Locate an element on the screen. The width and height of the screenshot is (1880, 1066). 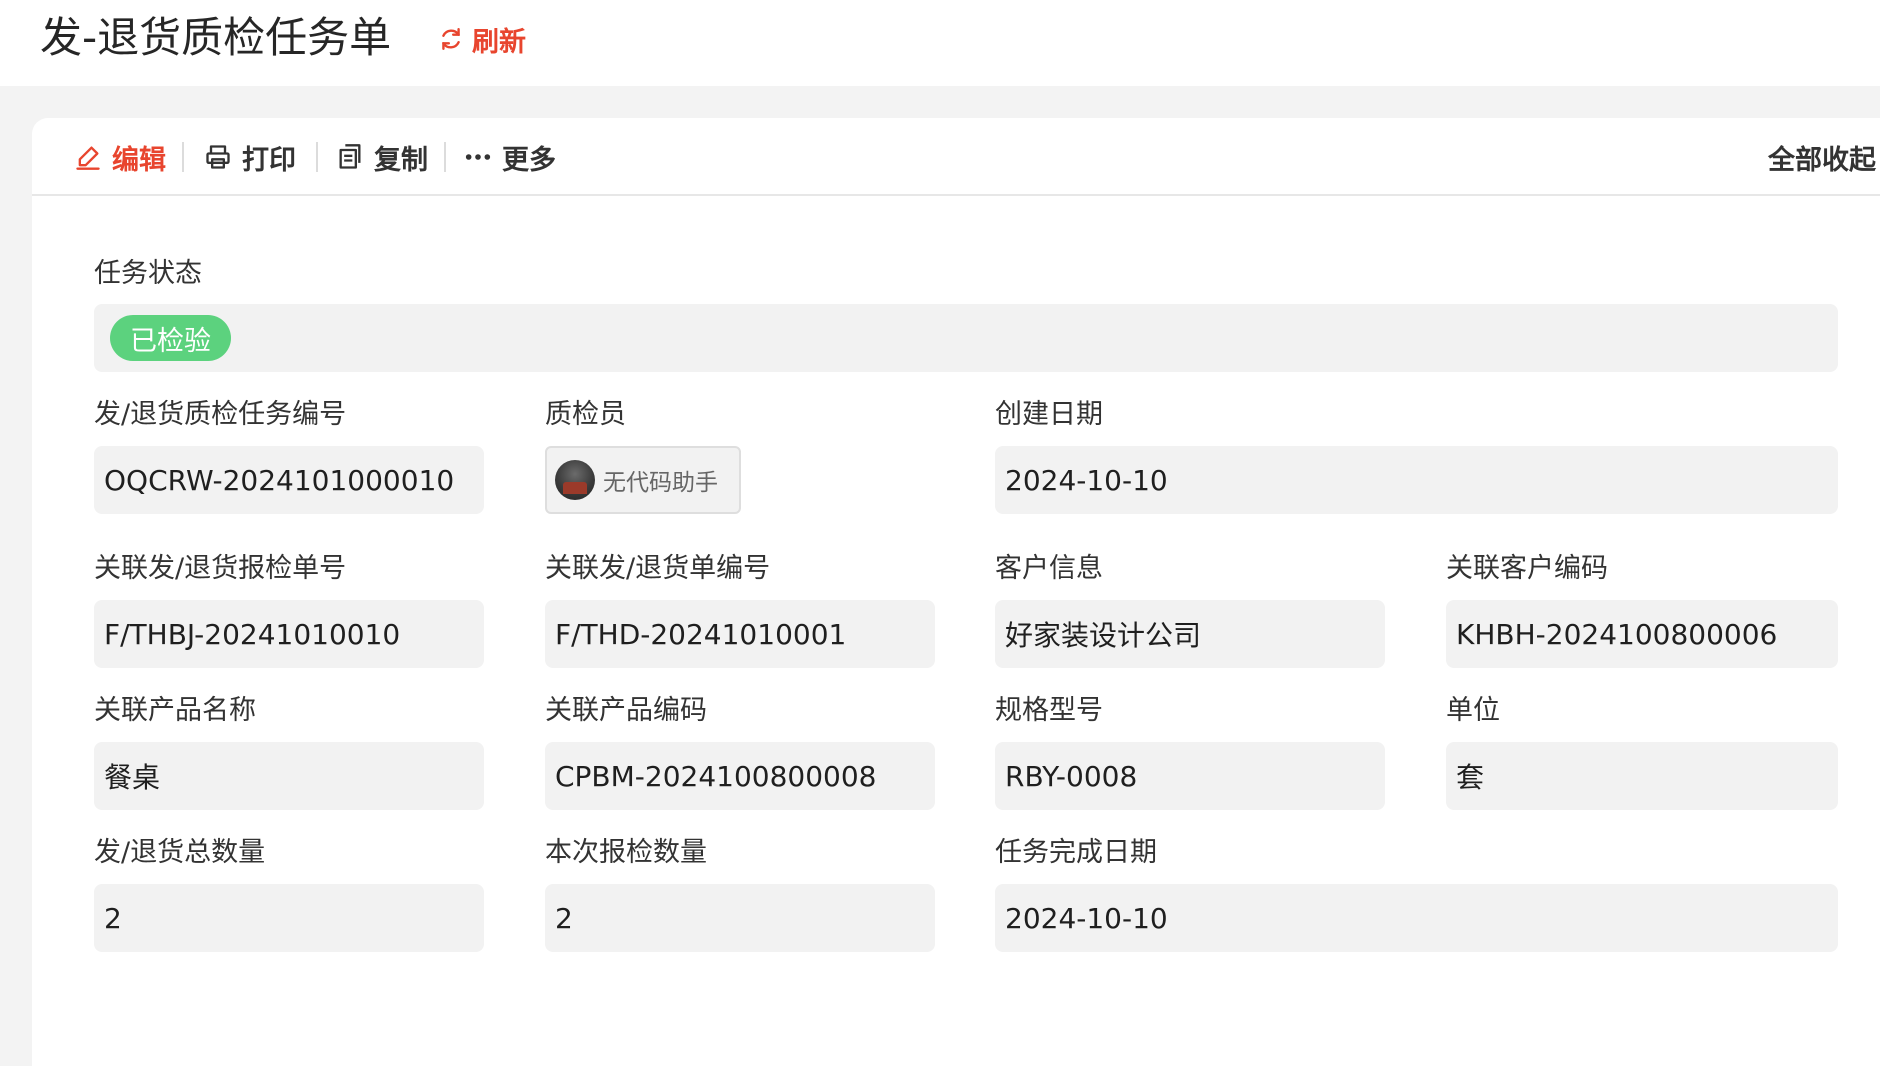
edit-button: 编辑 is located at coordinates (120, 157).